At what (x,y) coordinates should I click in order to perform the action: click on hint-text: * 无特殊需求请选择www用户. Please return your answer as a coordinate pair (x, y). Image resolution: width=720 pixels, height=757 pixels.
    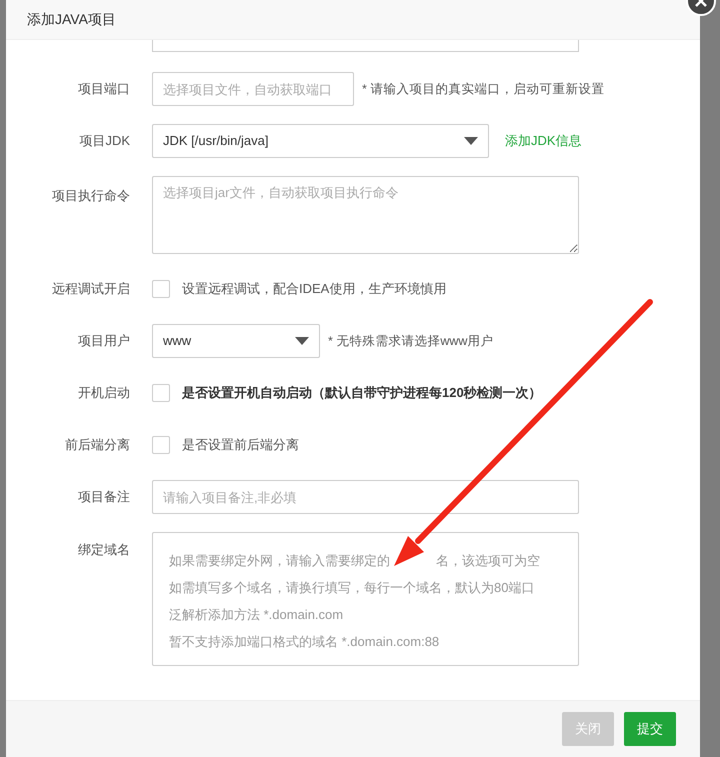
    Looking at the image, I should click on (411, 341).